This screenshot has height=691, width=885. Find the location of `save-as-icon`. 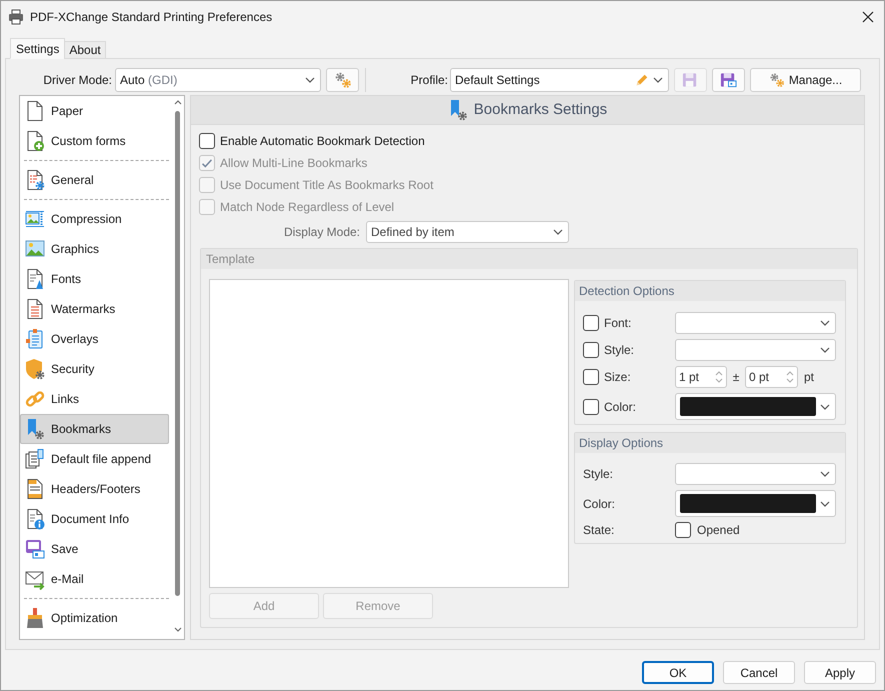

save-as-icon is located at coordinates (728, 80).